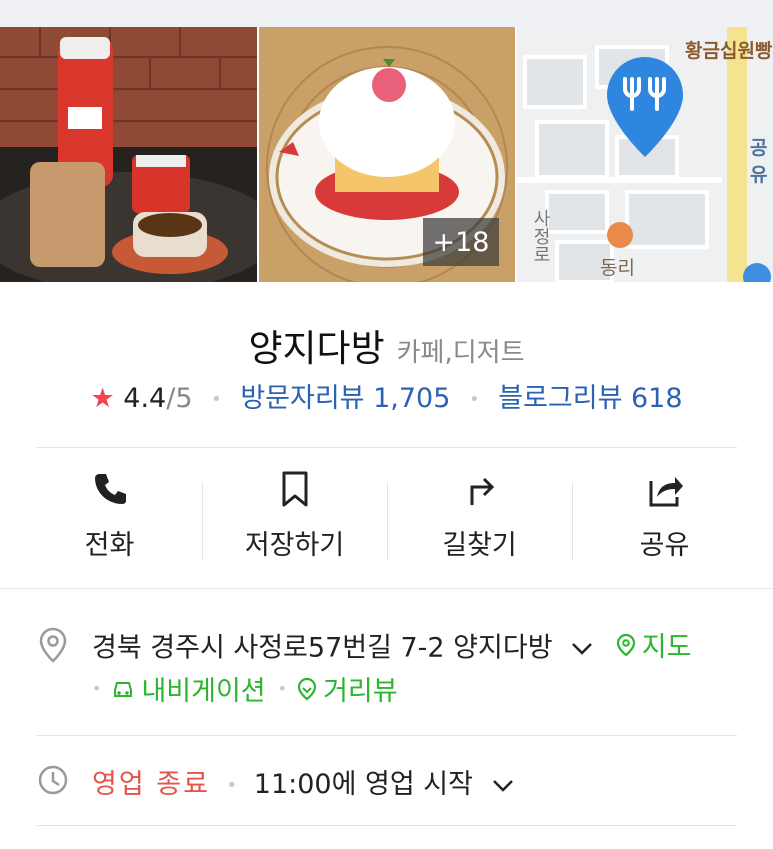 This screenshot has width=773, height=849. I want to click on rating-value: 4.4, so click(145, 398).